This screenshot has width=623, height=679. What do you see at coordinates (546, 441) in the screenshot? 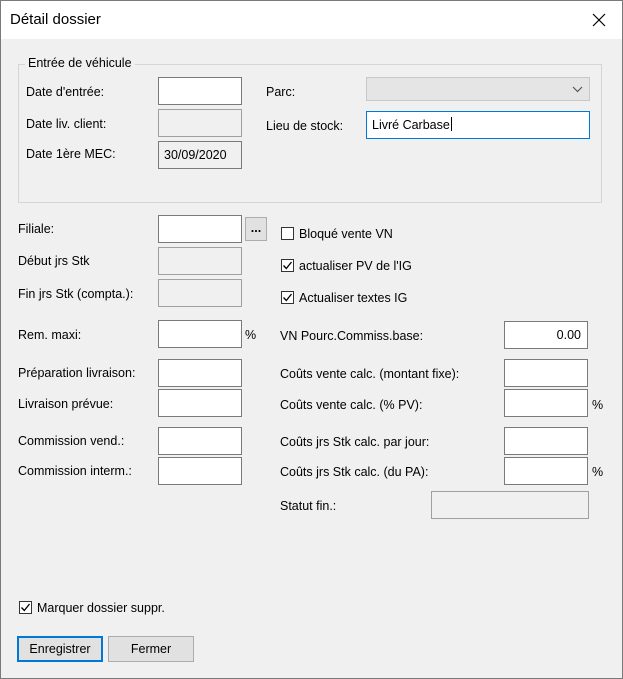
I see `couts-jrs-jour-field` at bounding box center [546, 441].